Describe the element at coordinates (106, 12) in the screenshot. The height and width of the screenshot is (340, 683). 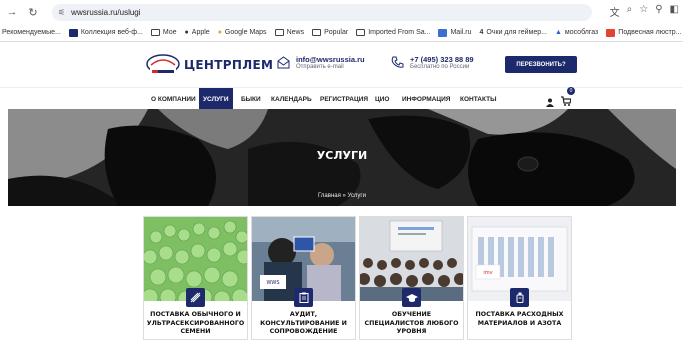
I see `url-text: wwsrussia.ru/uslugi` at that location.